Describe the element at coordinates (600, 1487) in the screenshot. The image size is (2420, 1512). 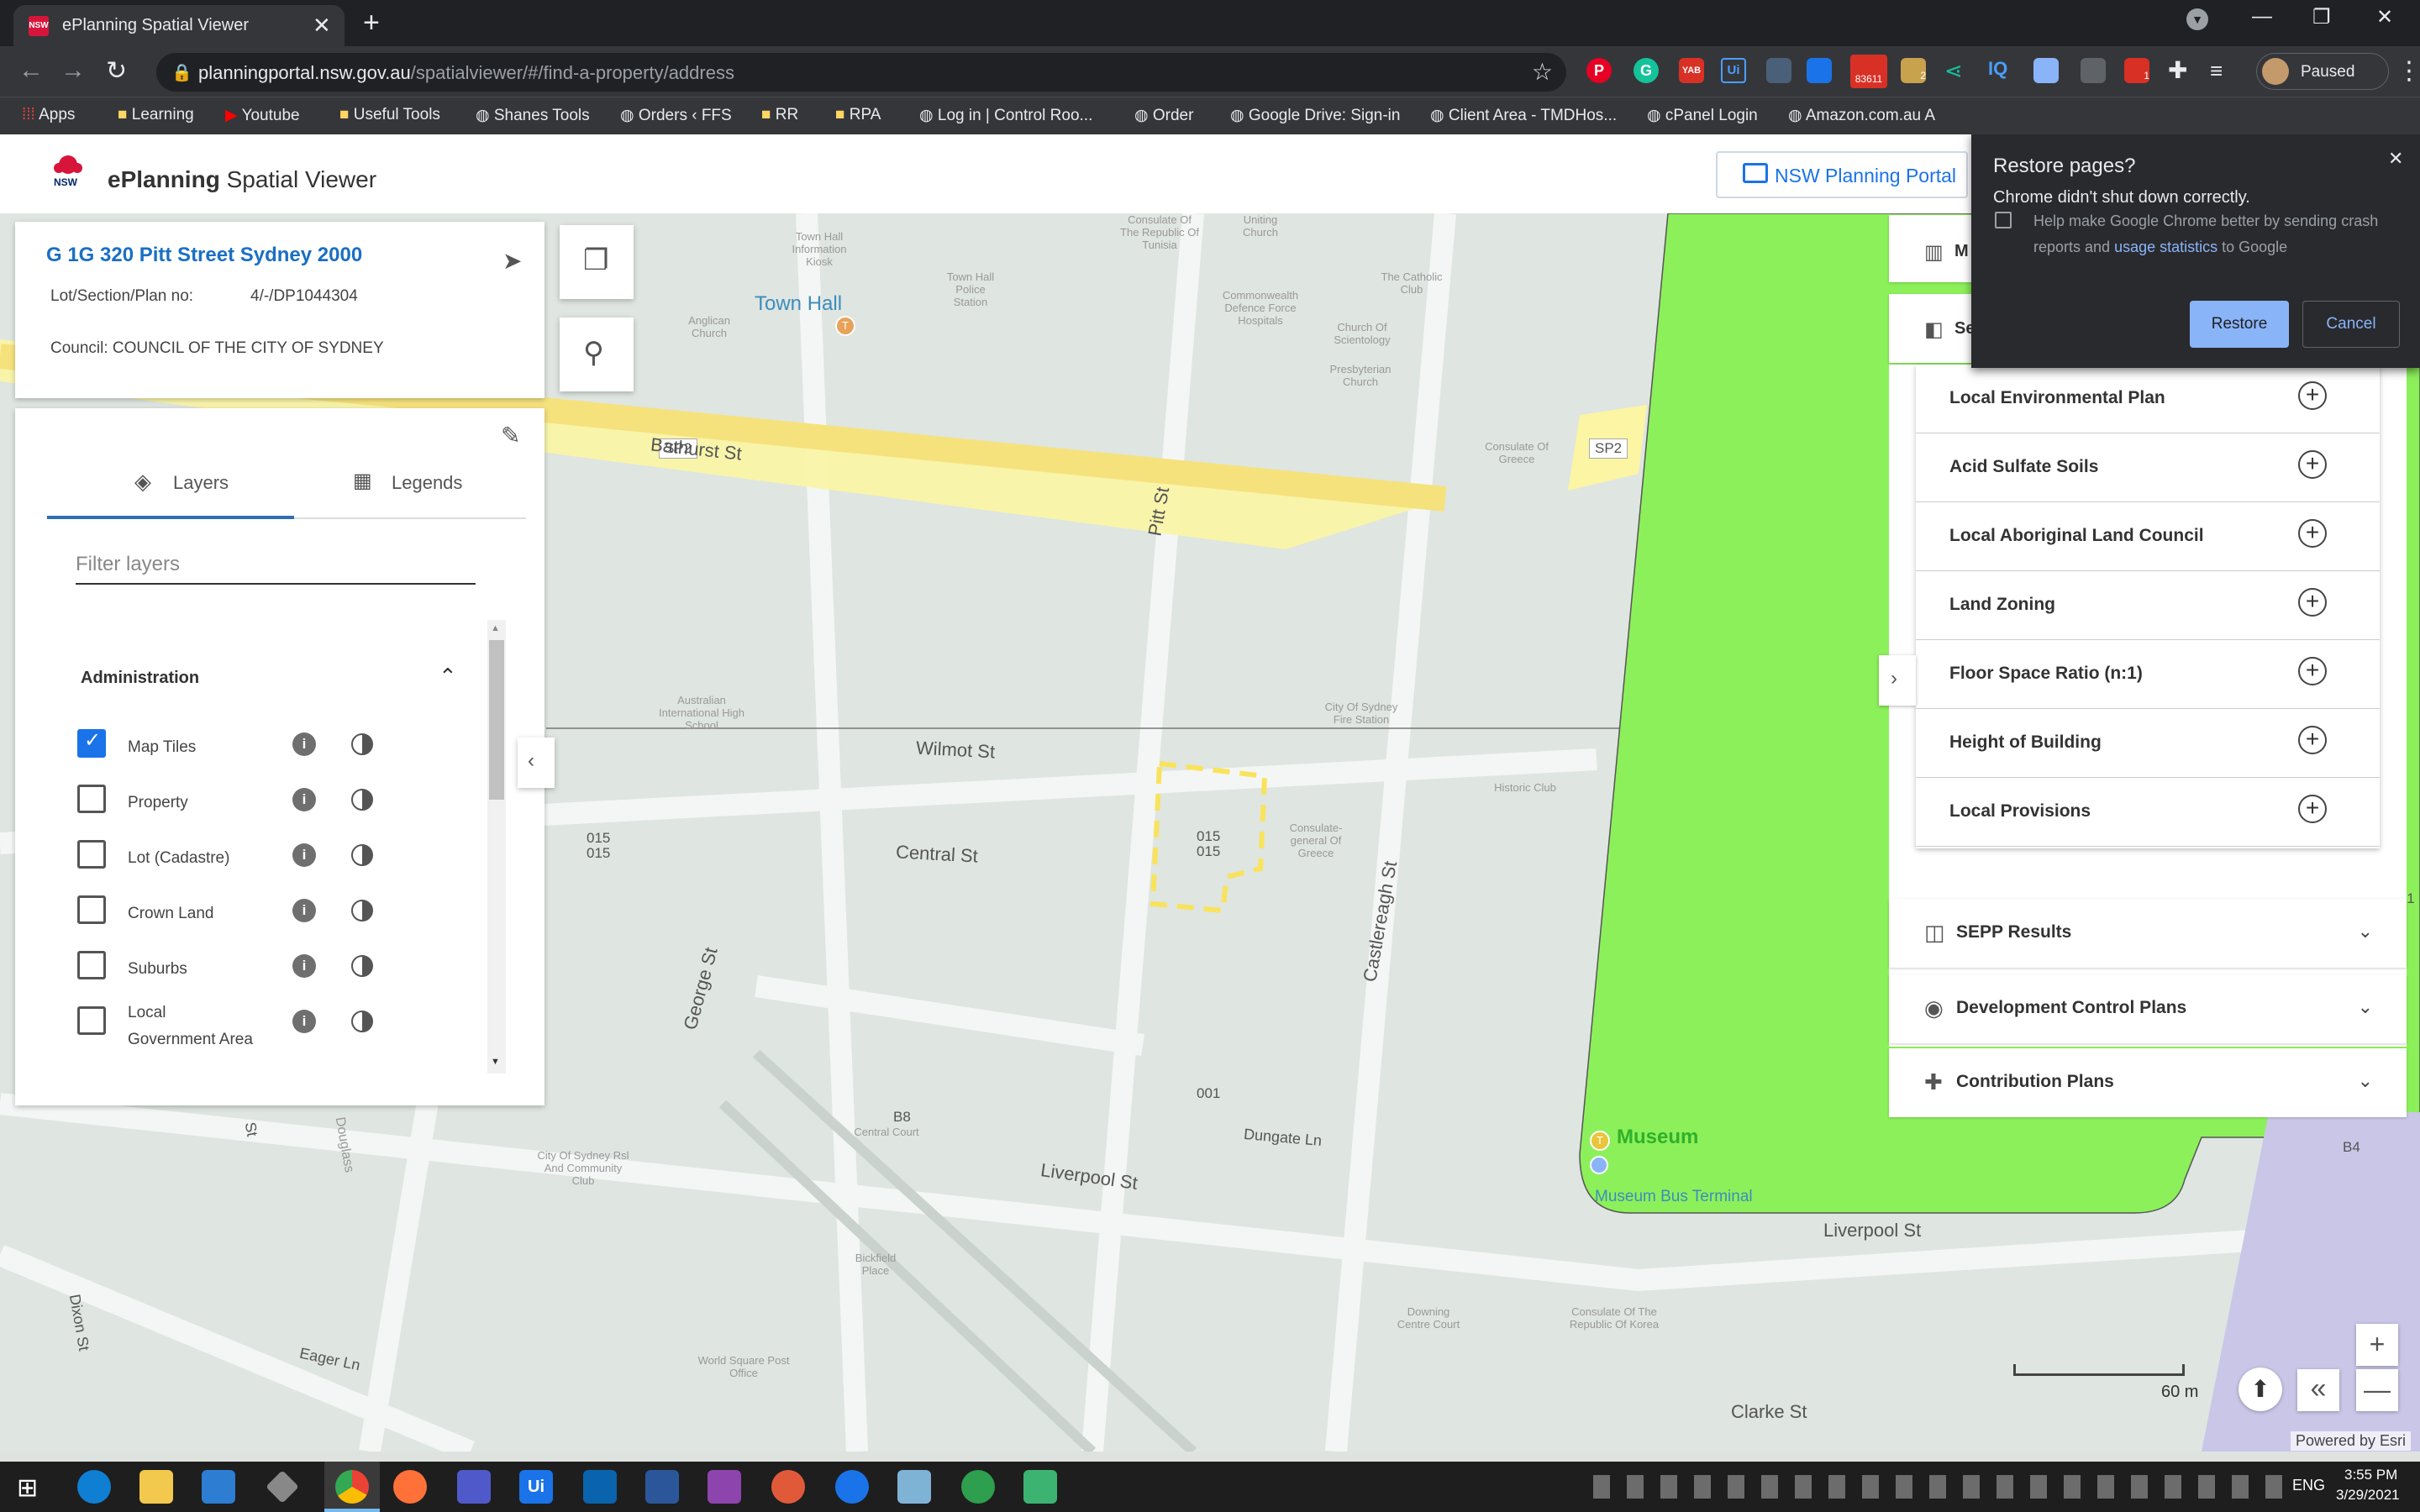
I see `outlook-icon` at that location.